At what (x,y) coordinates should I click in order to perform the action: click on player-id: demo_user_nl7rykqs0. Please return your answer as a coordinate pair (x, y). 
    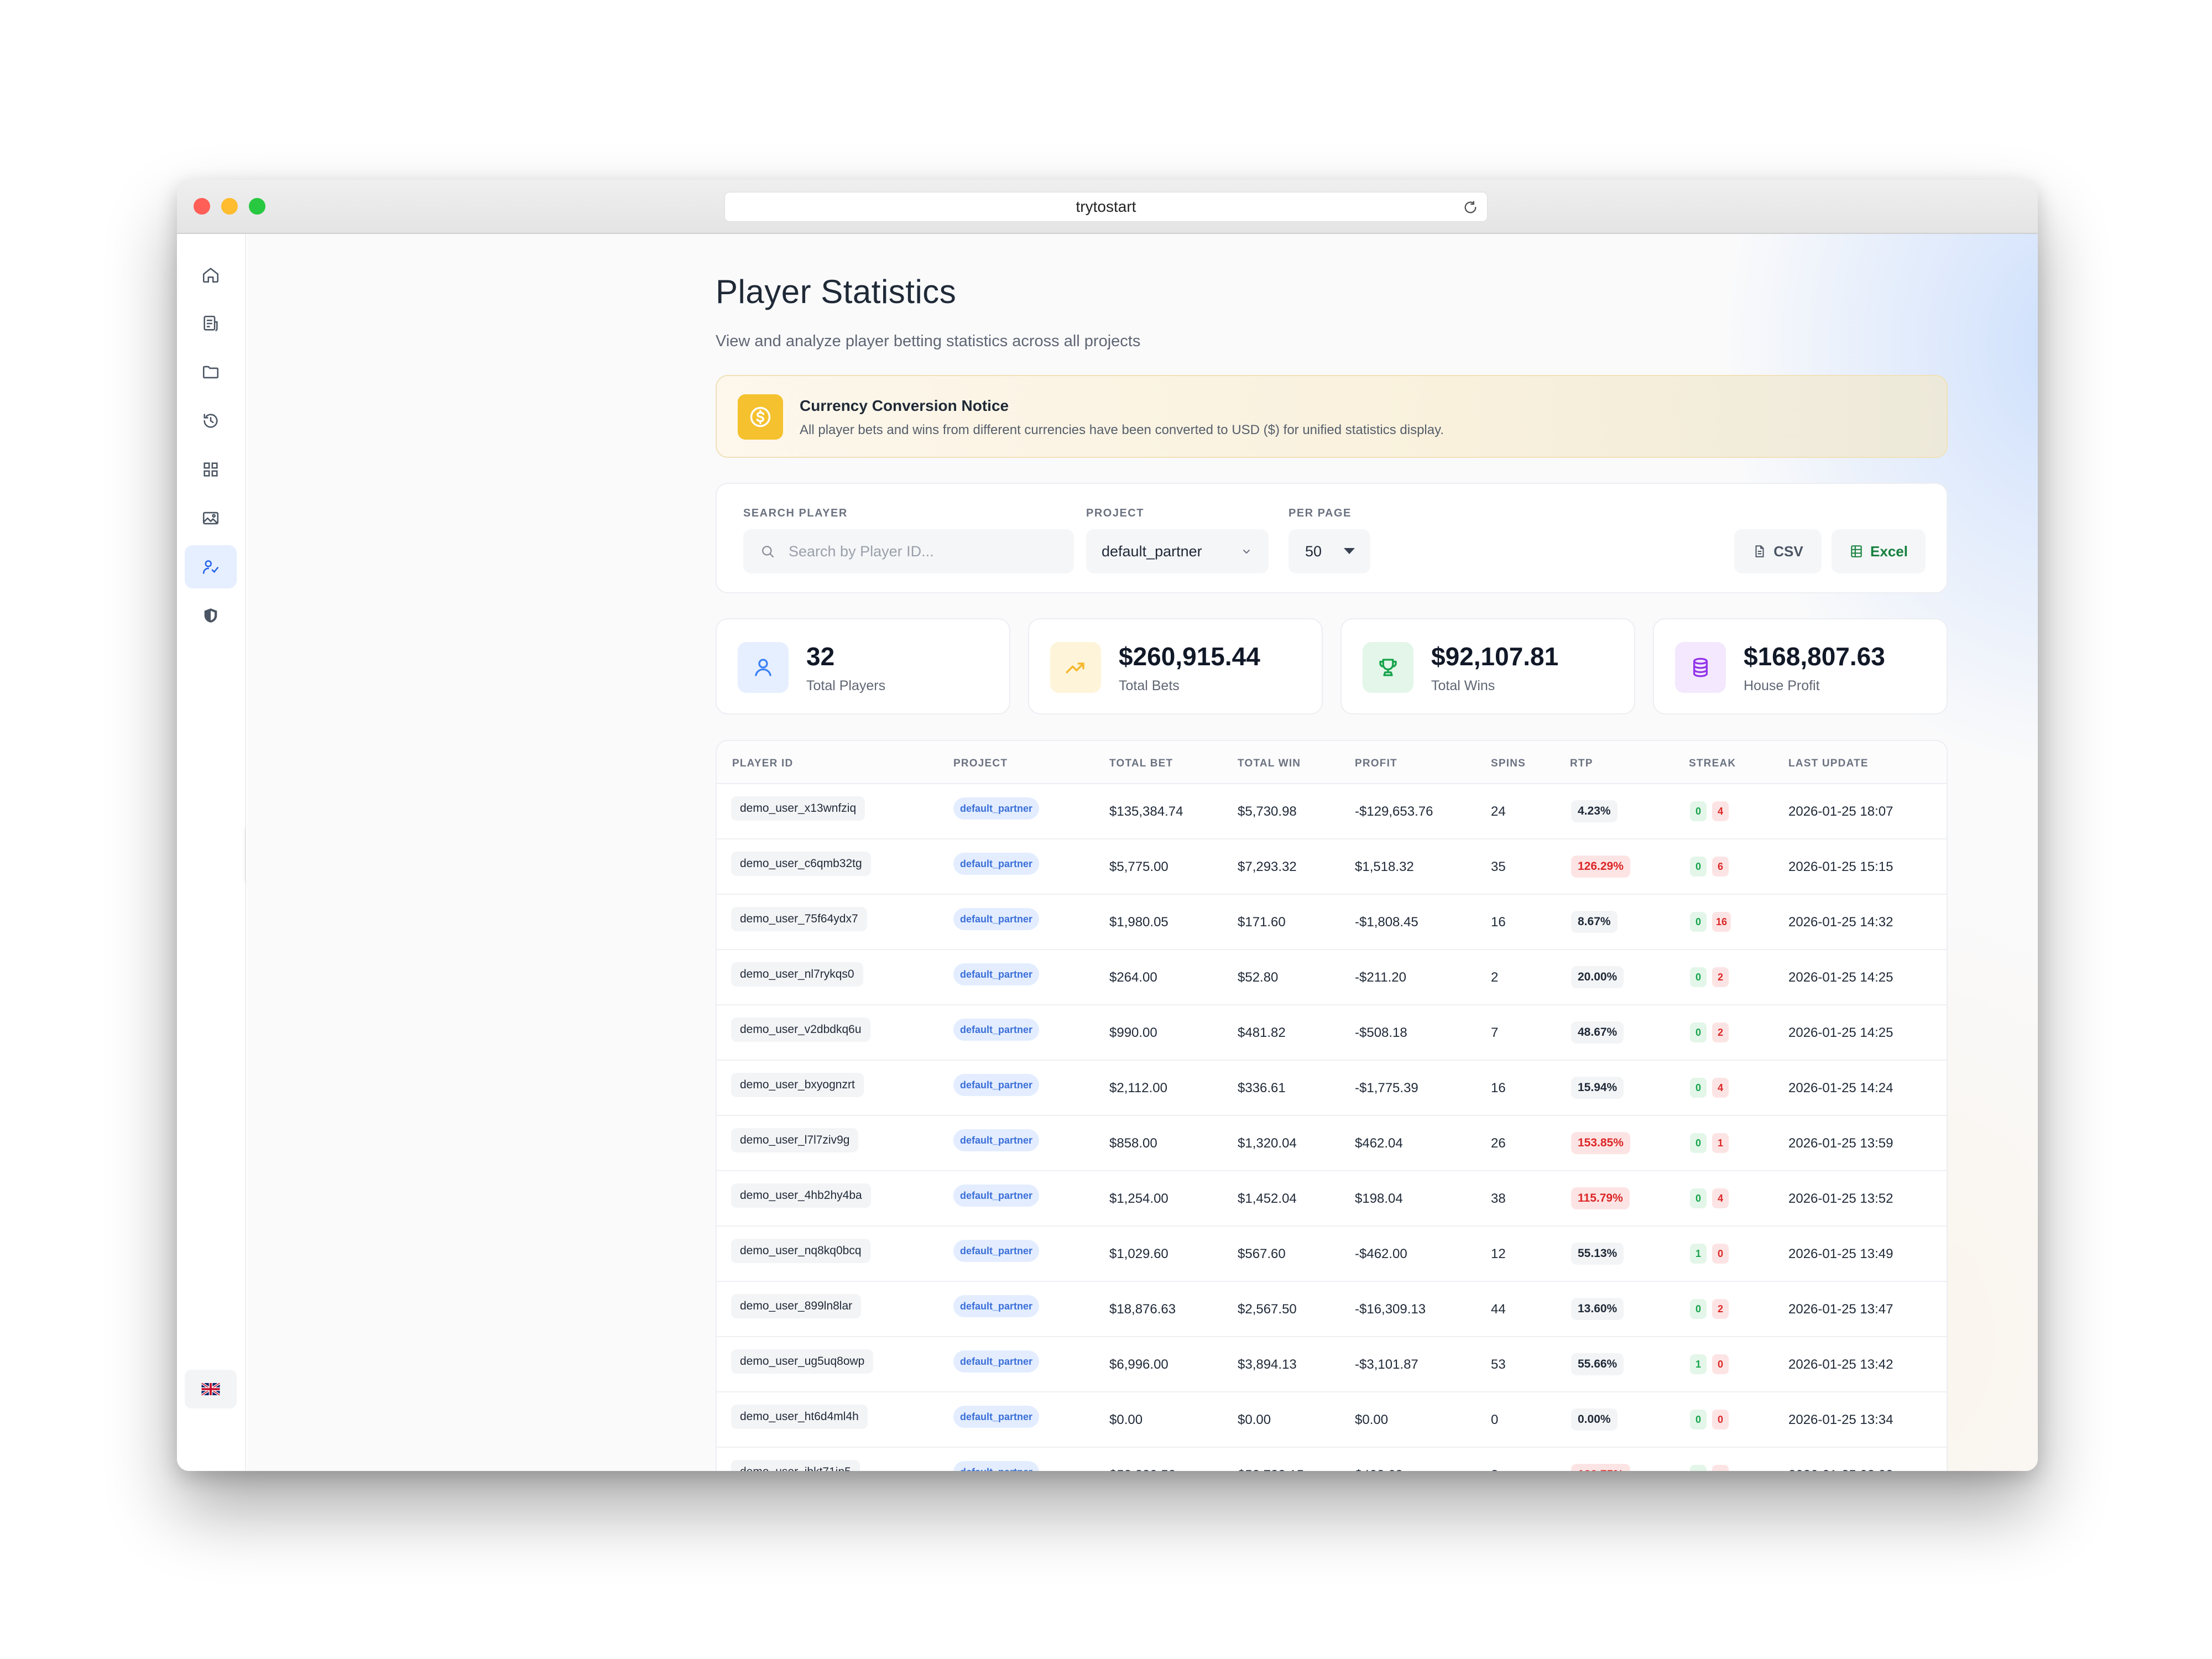
    Looking at the image, I should click on (797, 975).